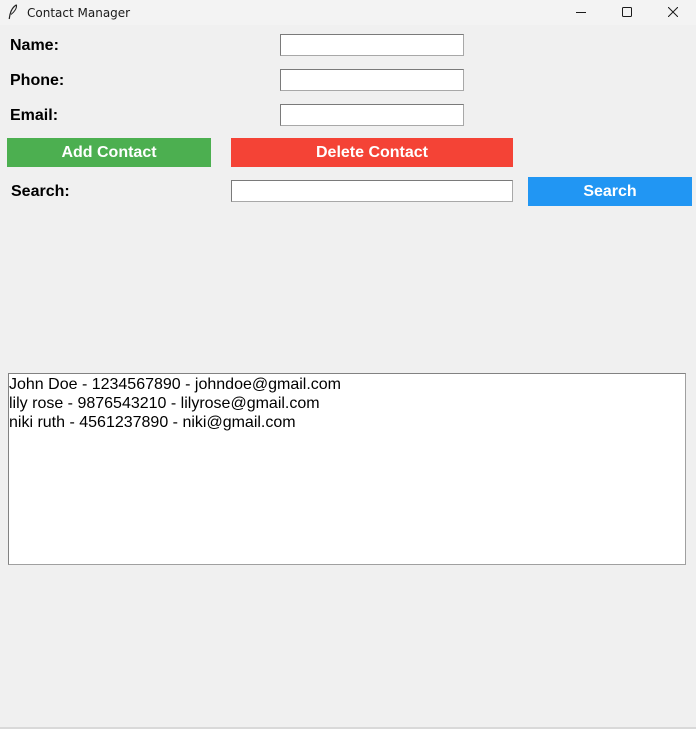 The width and height of the screenshot is (696, 729). I want to click on minimize-icon, so click(581, 13).